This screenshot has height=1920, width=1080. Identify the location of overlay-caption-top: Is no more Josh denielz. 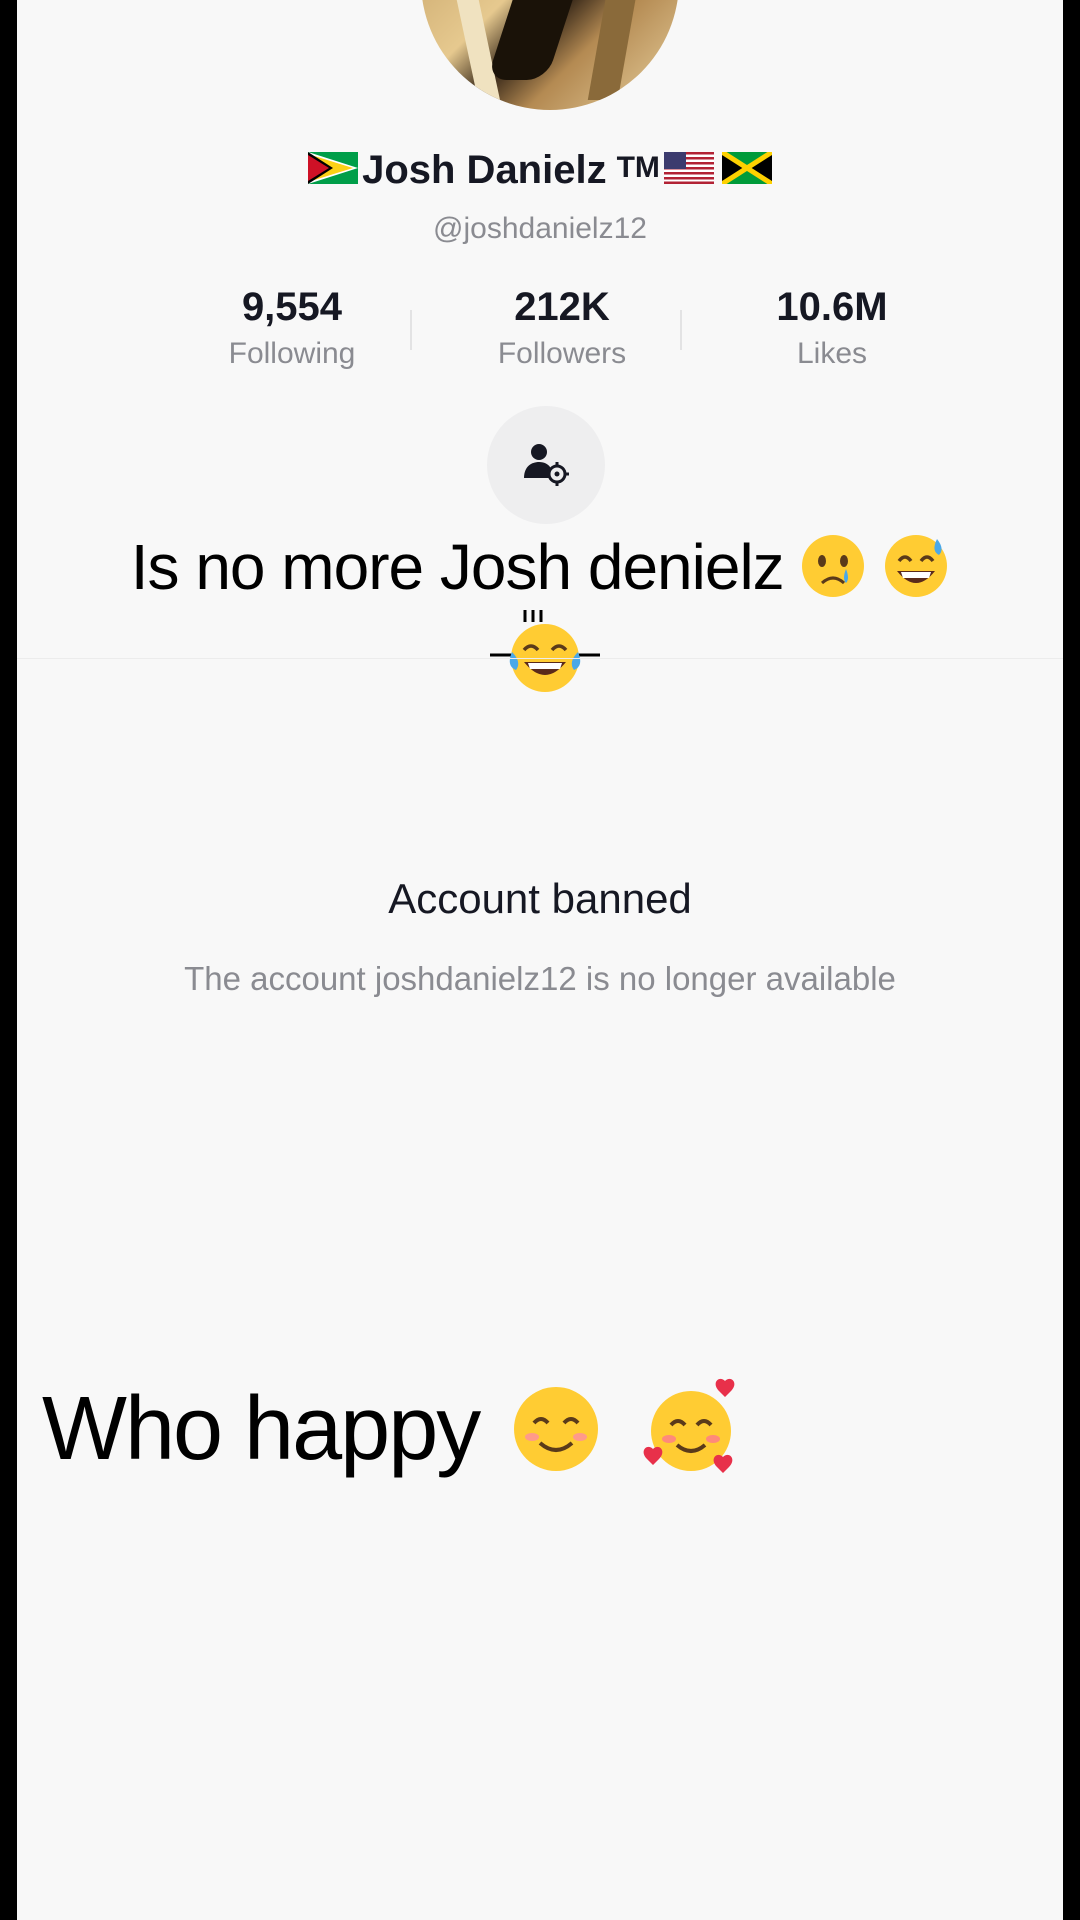
(540, 567).